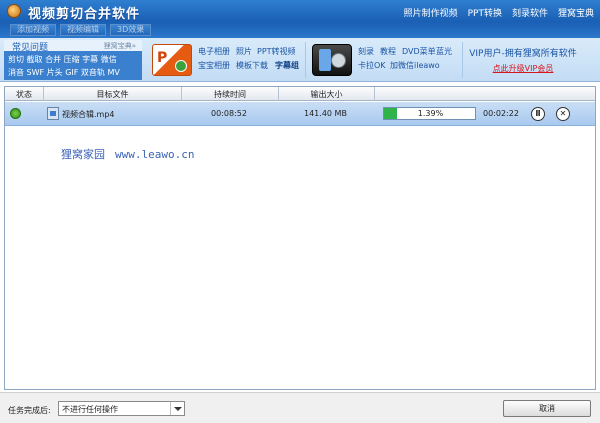  Describe the element at coordinates (326, 94) in the screenshot. I see `header-size: 输出大小` at that location.